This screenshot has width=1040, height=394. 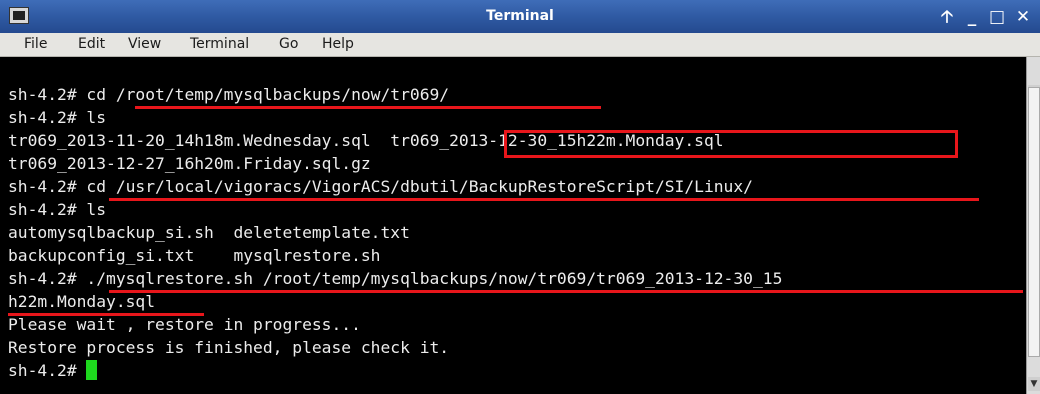 What do you see at coordinates (288, 44) in the screenshot?
I see `menu-go: Go` at bounding box center [288, 44].